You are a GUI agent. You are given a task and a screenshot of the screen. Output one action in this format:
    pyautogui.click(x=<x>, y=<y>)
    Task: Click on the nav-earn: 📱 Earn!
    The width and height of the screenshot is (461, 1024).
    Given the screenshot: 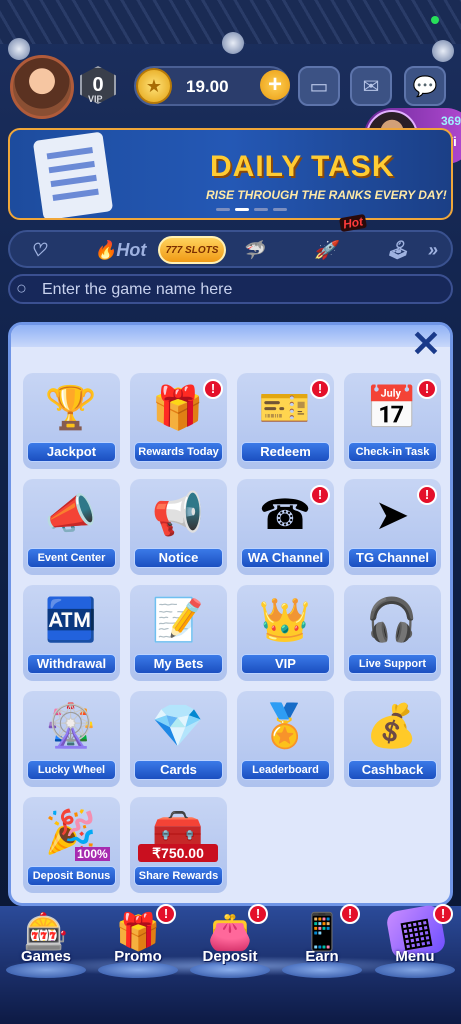 What is the action you would take?
    pyautogui.click(x=322, y=944)
    